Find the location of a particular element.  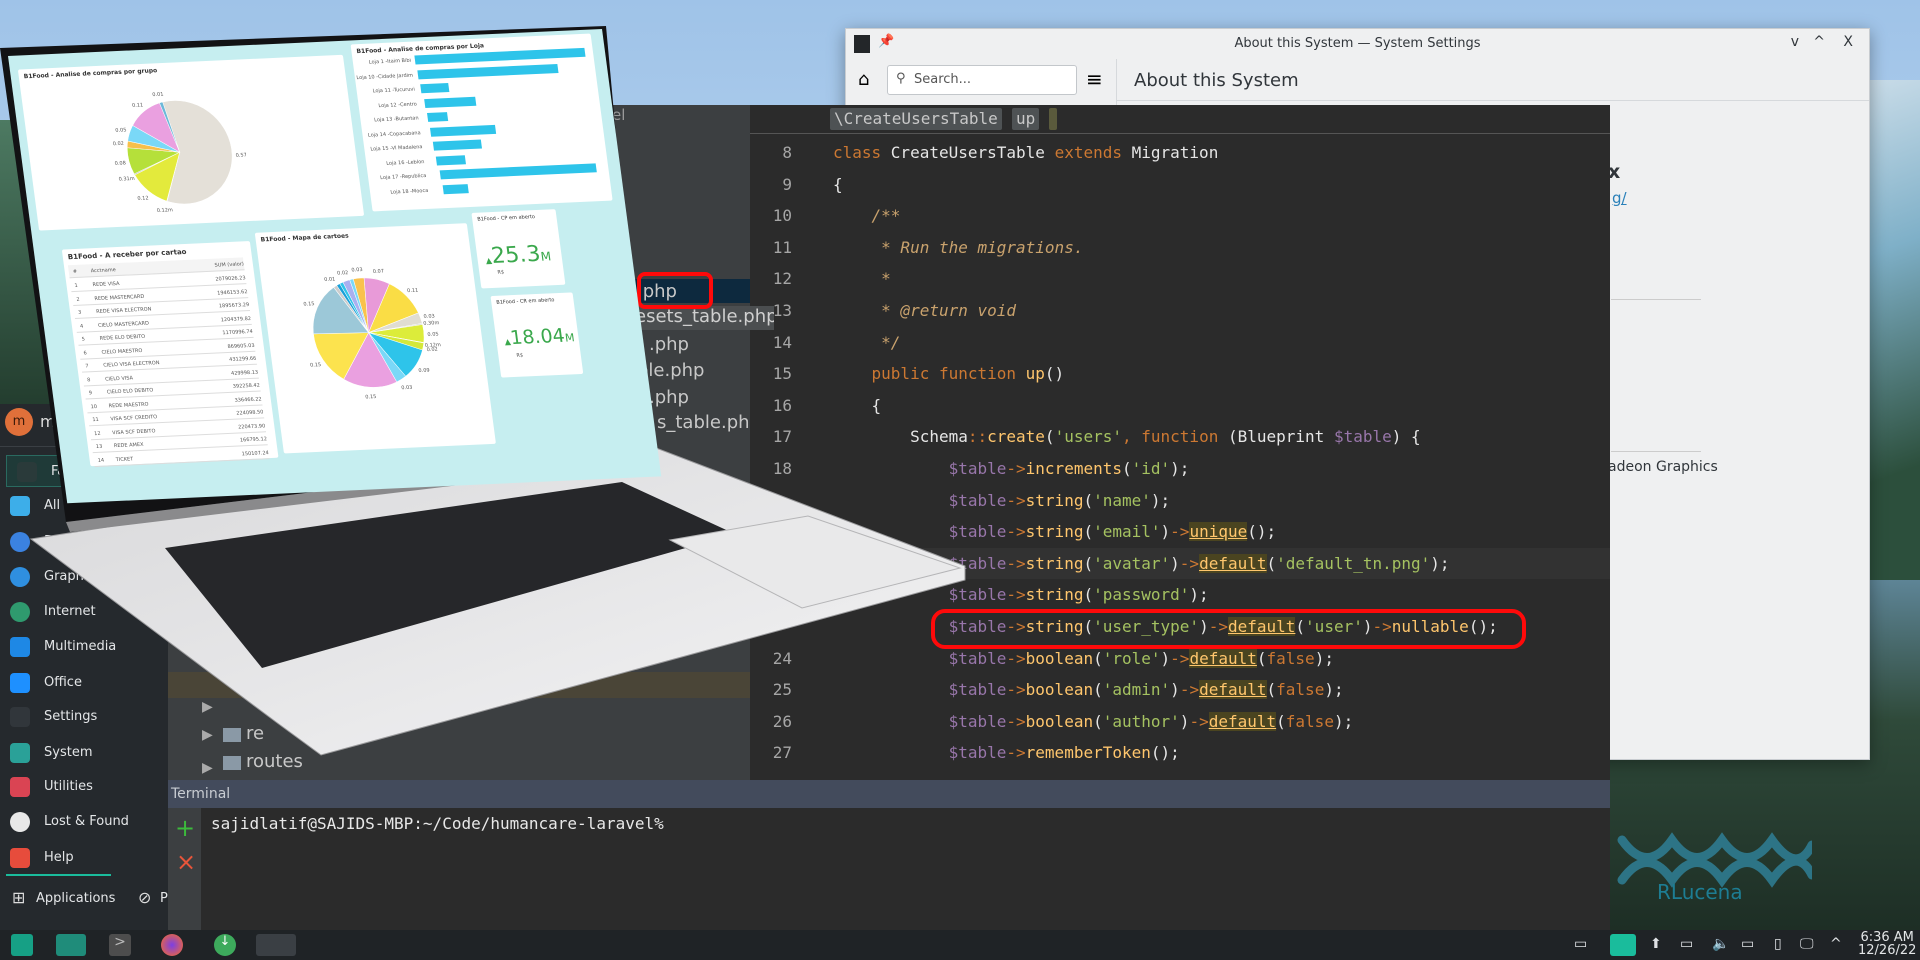

hamburger-menu-icon: ≡ is located at coordinates (1094, 79).